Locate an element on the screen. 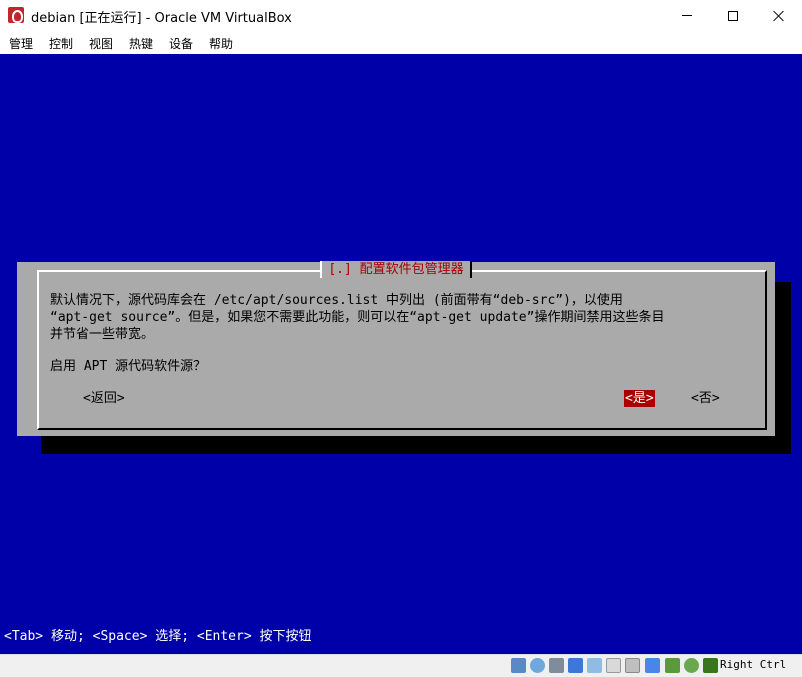  audio-icon is located at coordinates (556, 665).